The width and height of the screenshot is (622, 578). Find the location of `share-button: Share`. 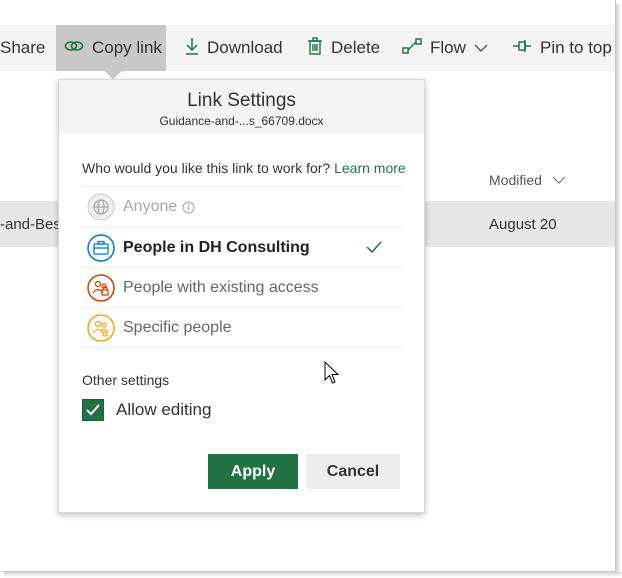

share-button: Share is located at coordinates (22, 48).